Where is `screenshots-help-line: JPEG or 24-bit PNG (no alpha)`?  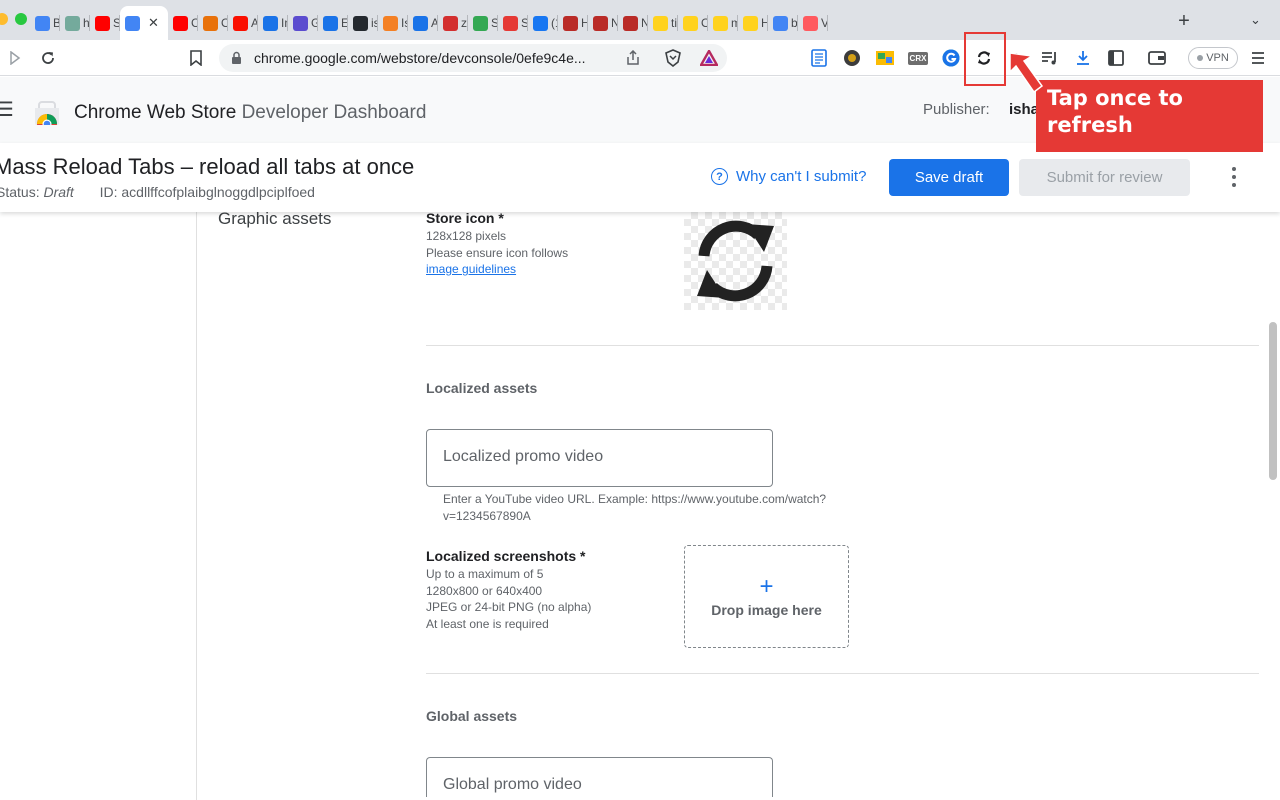 screenshots-help-line: JPEG or 24-bit PNG (no alpha) is located at coordinates (509, 607).